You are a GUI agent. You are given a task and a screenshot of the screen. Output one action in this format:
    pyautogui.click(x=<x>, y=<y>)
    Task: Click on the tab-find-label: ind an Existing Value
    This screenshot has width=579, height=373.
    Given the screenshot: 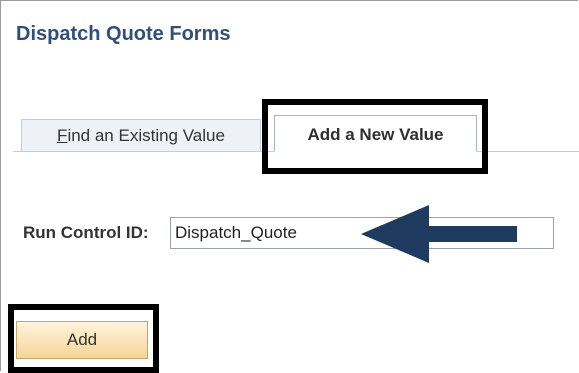 What is the action you would take?
    pyautogui.click(x=146, y=135)
    